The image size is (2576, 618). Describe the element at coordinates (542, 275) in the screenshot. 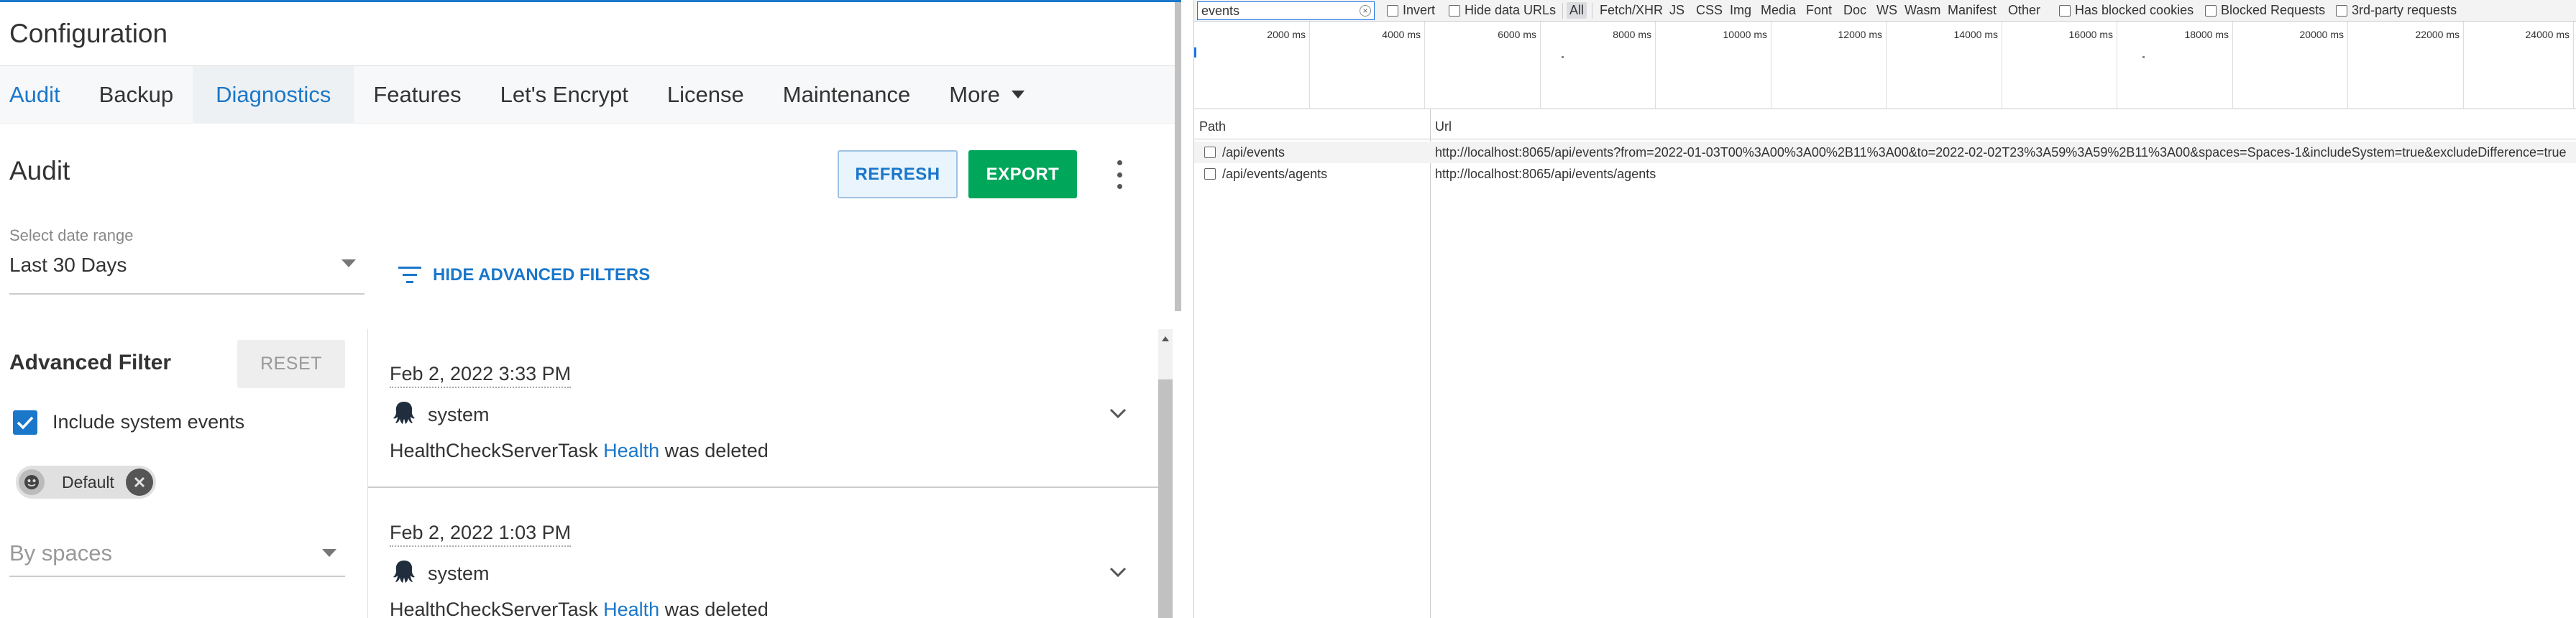

I see `hide-advanced-filters-label: HIDE ADVANCED FILTERS` at that location.